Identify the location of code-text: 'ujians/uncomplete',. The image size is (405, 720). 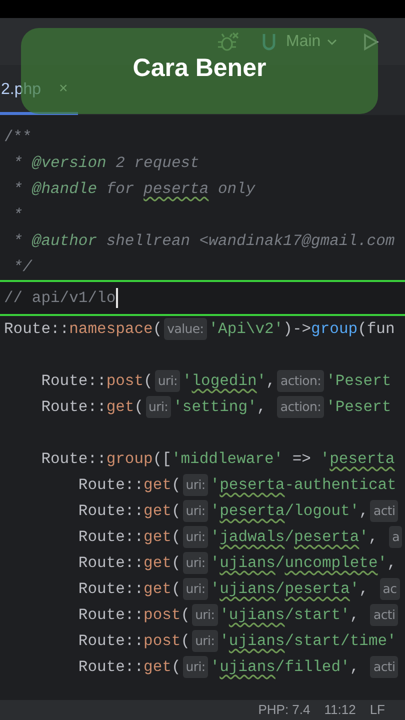
(303, 563).